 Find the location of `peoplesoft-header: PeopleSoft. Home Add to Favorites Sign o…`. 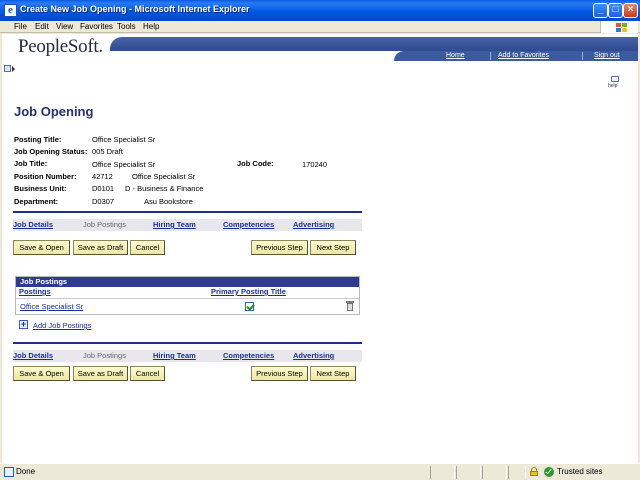

peoplesoft-header: PeopleSoft. Home Add to Favorites Sign o… is located at coordinates (320, 48).